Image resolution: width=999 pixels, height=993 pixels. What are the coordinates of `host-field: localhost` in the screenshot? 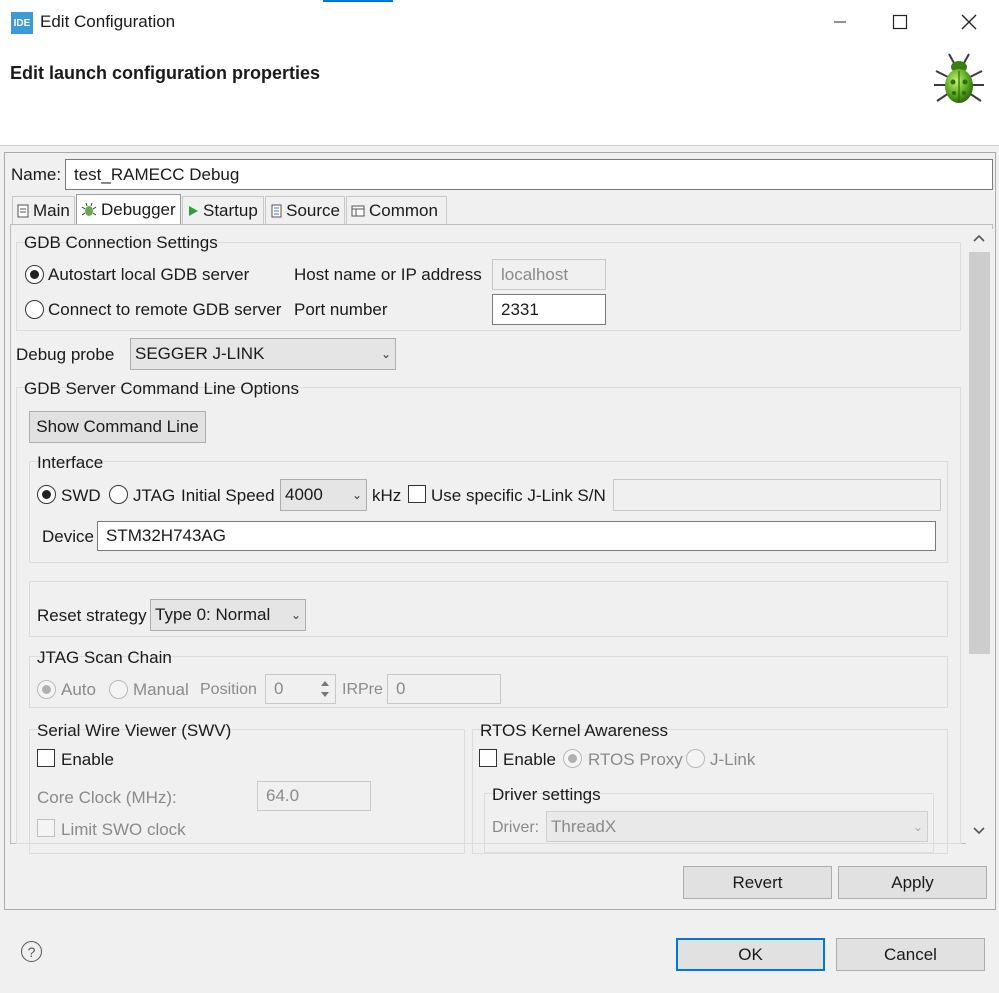 It's located at (549, 274).